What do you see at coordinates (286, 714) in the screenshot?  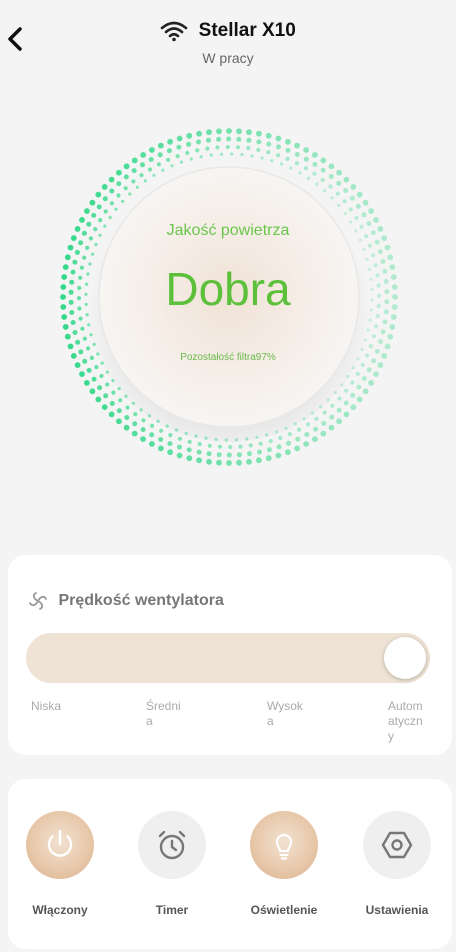 I see `speed-option-high: Wysok a` at bounding box center [286, 714].